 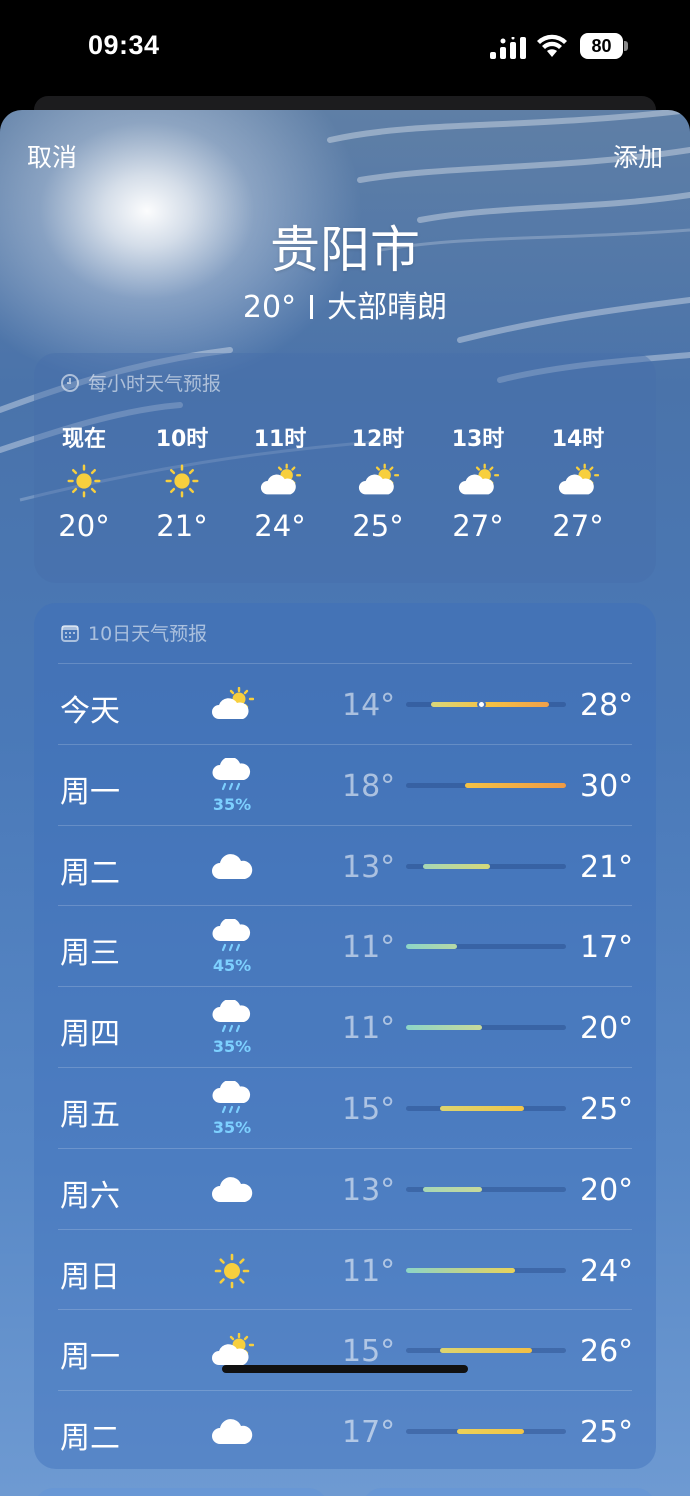 I want to click on high-temp: 25°, so click(x=607, y=1109).